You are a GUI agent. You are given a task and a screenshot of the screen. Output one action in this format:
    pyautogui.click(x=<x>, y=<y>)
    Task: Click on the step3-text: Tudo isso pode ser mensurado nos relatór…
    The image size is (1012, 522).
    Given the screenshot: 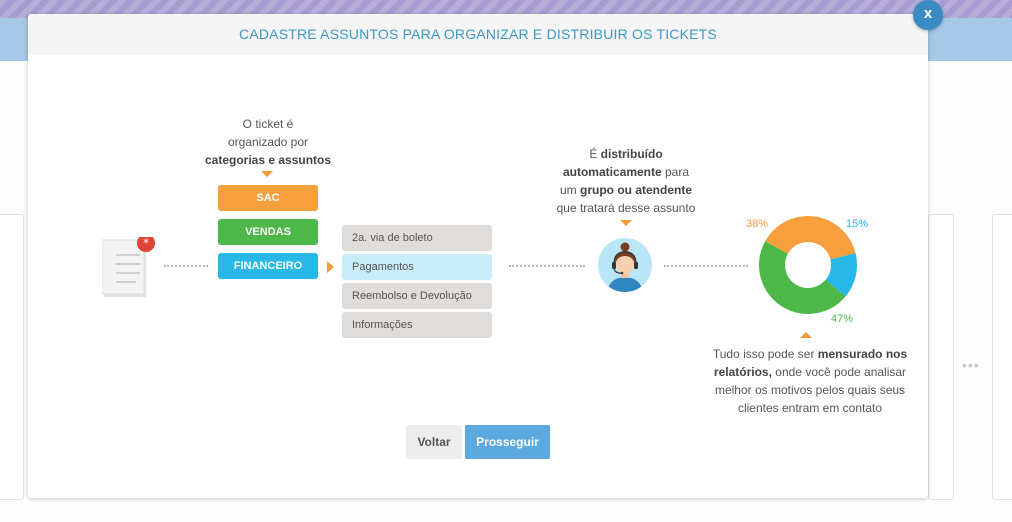 What is the action you would take?
    pyautogui.click(x=810, y=381)
    